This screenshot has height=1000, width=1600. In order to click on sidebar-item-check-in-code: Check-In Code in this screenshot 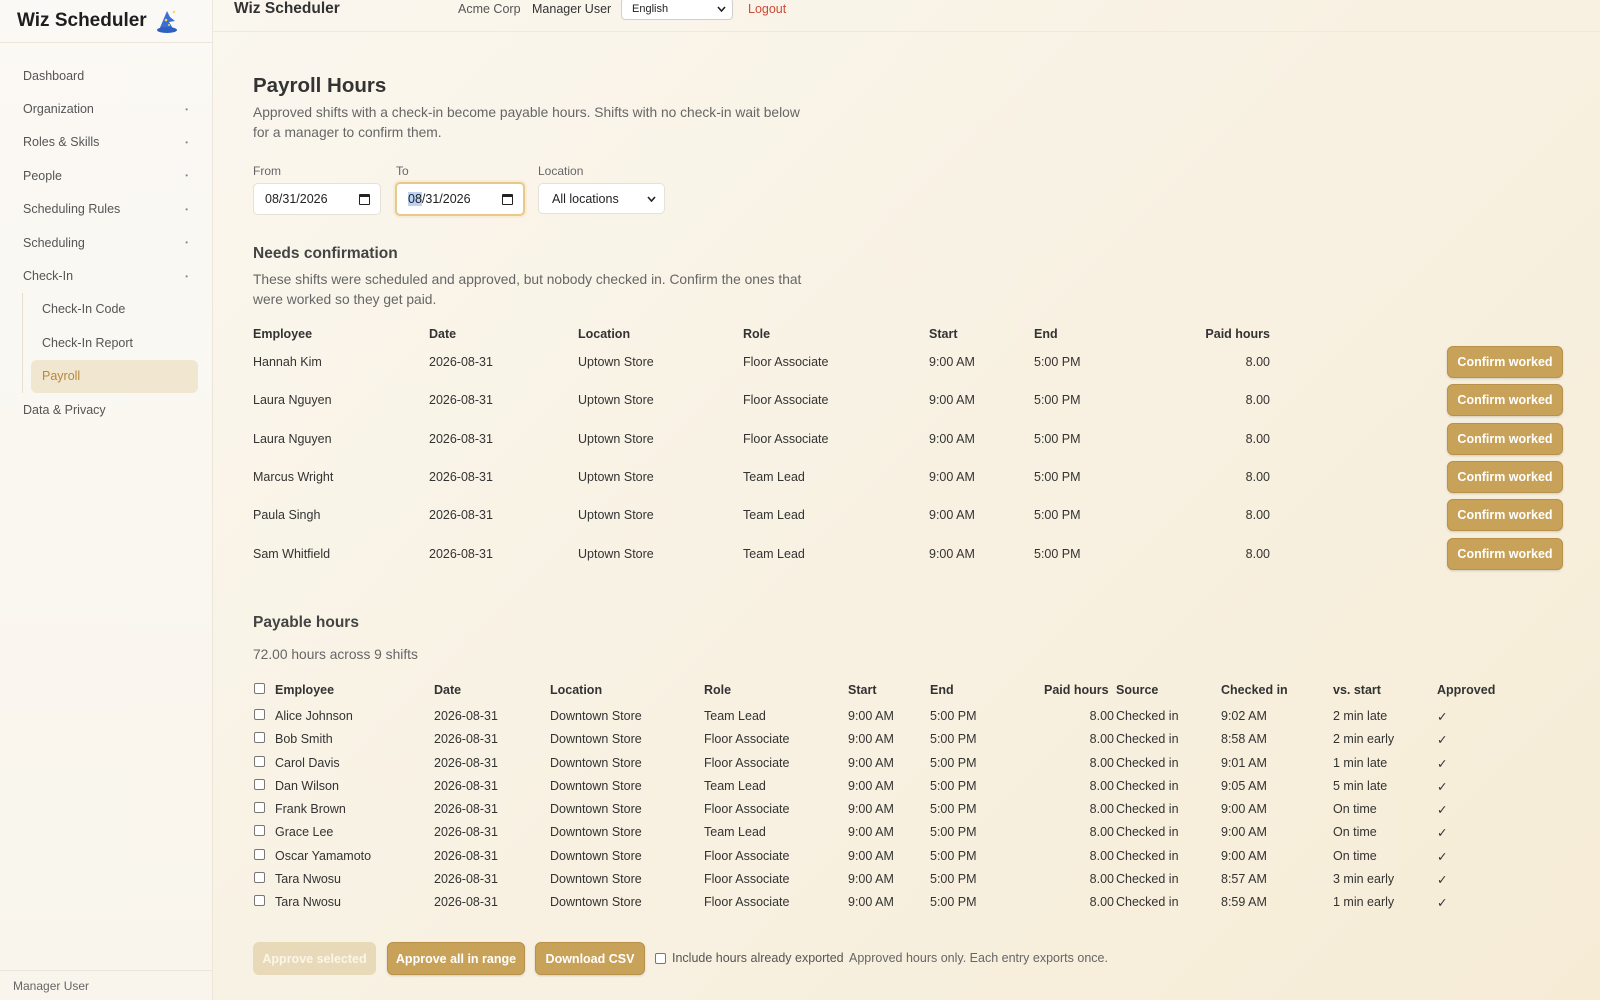, I will do `click(121, 309)`.